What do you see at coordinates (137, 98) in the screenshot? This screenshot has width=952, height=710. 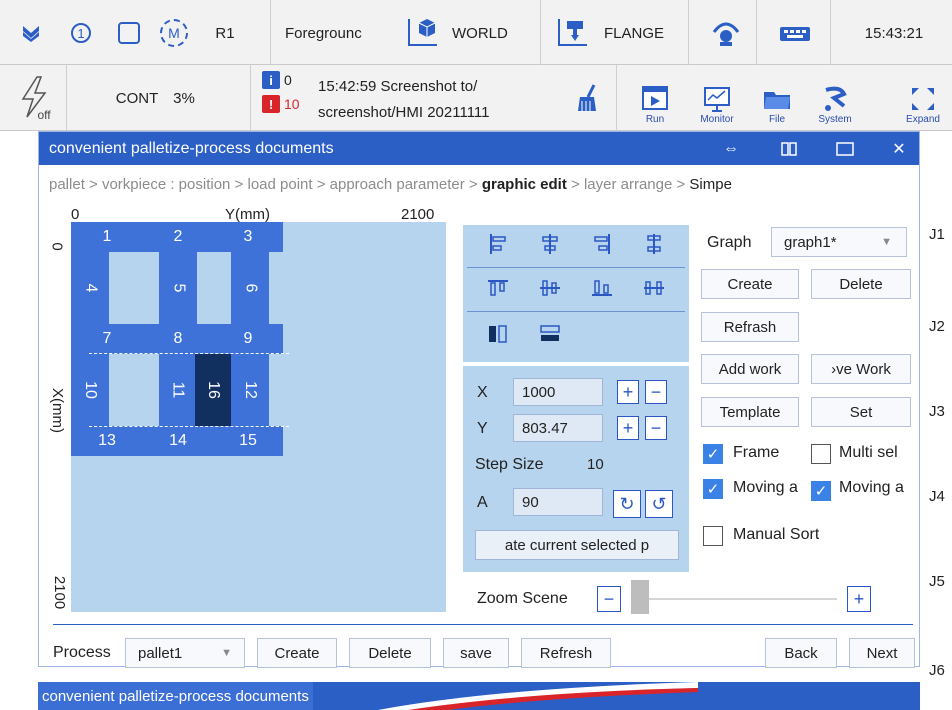 I see `run-mode: CONT` at bounding box center [137, 98].